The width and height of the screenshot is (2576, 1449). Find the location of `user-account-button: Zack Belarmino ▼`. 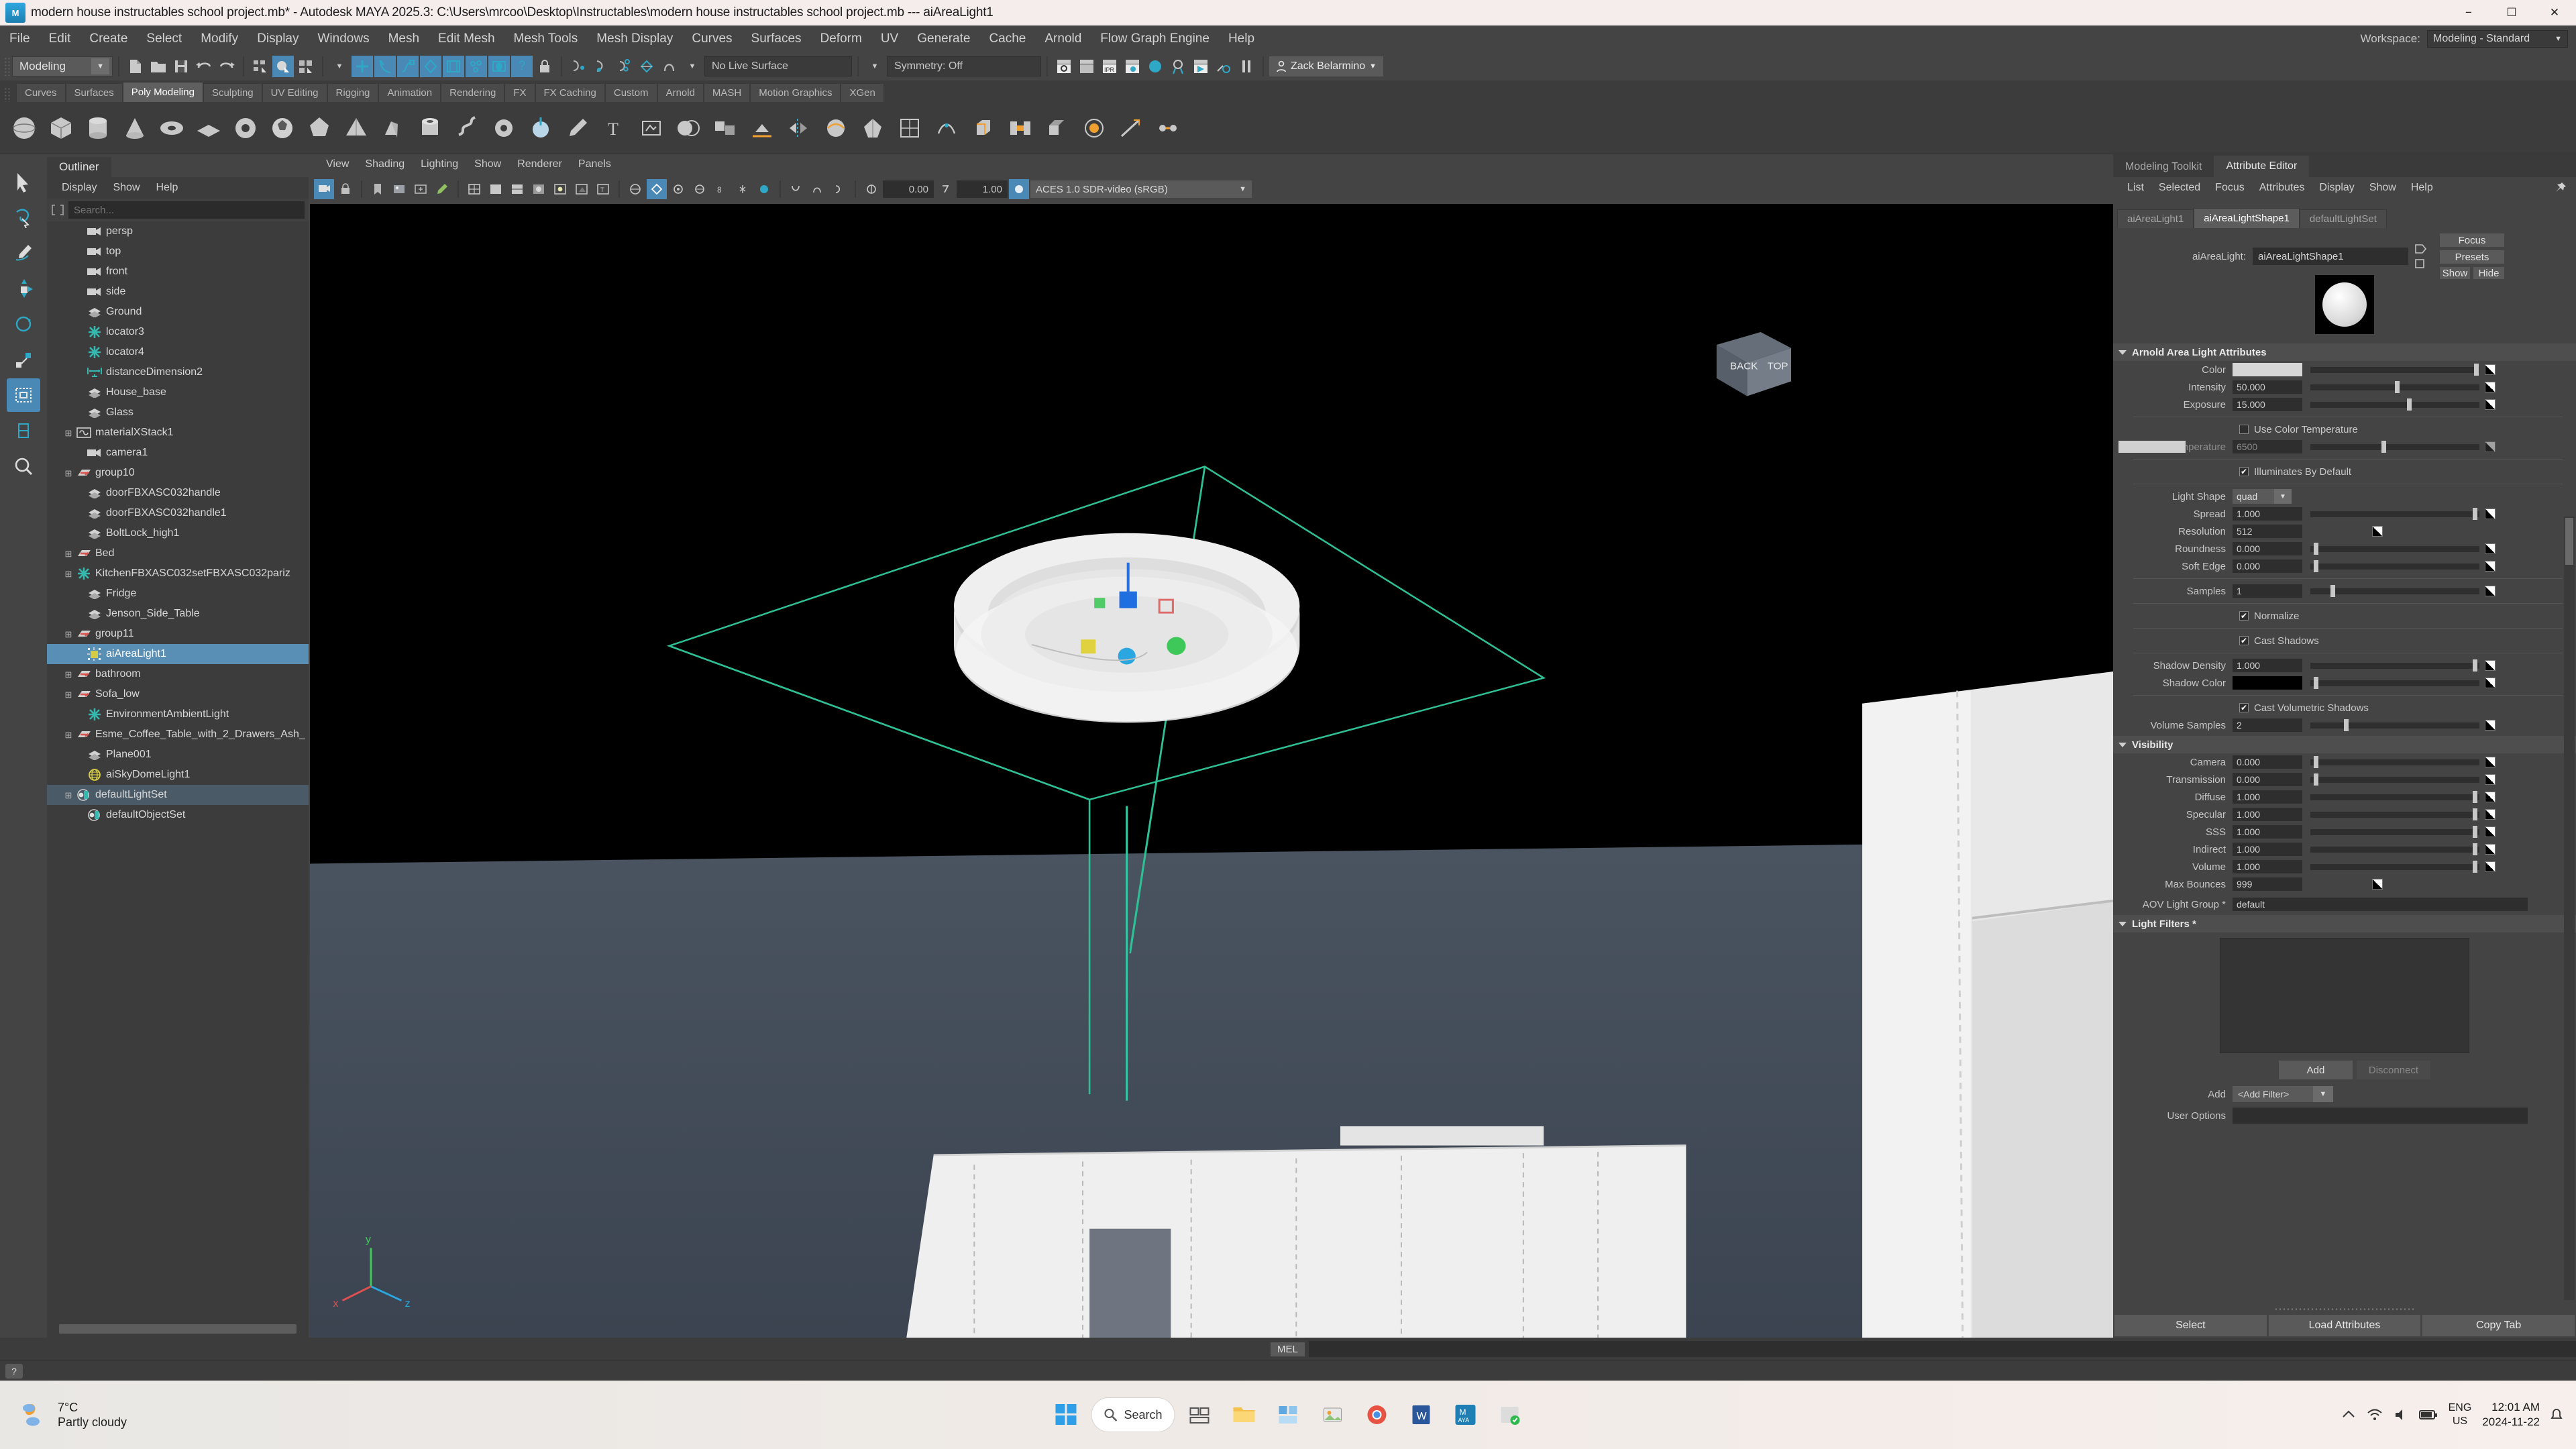

user-account-button: Zack Belarmino ▼ is located at coordinates (1326, 66).